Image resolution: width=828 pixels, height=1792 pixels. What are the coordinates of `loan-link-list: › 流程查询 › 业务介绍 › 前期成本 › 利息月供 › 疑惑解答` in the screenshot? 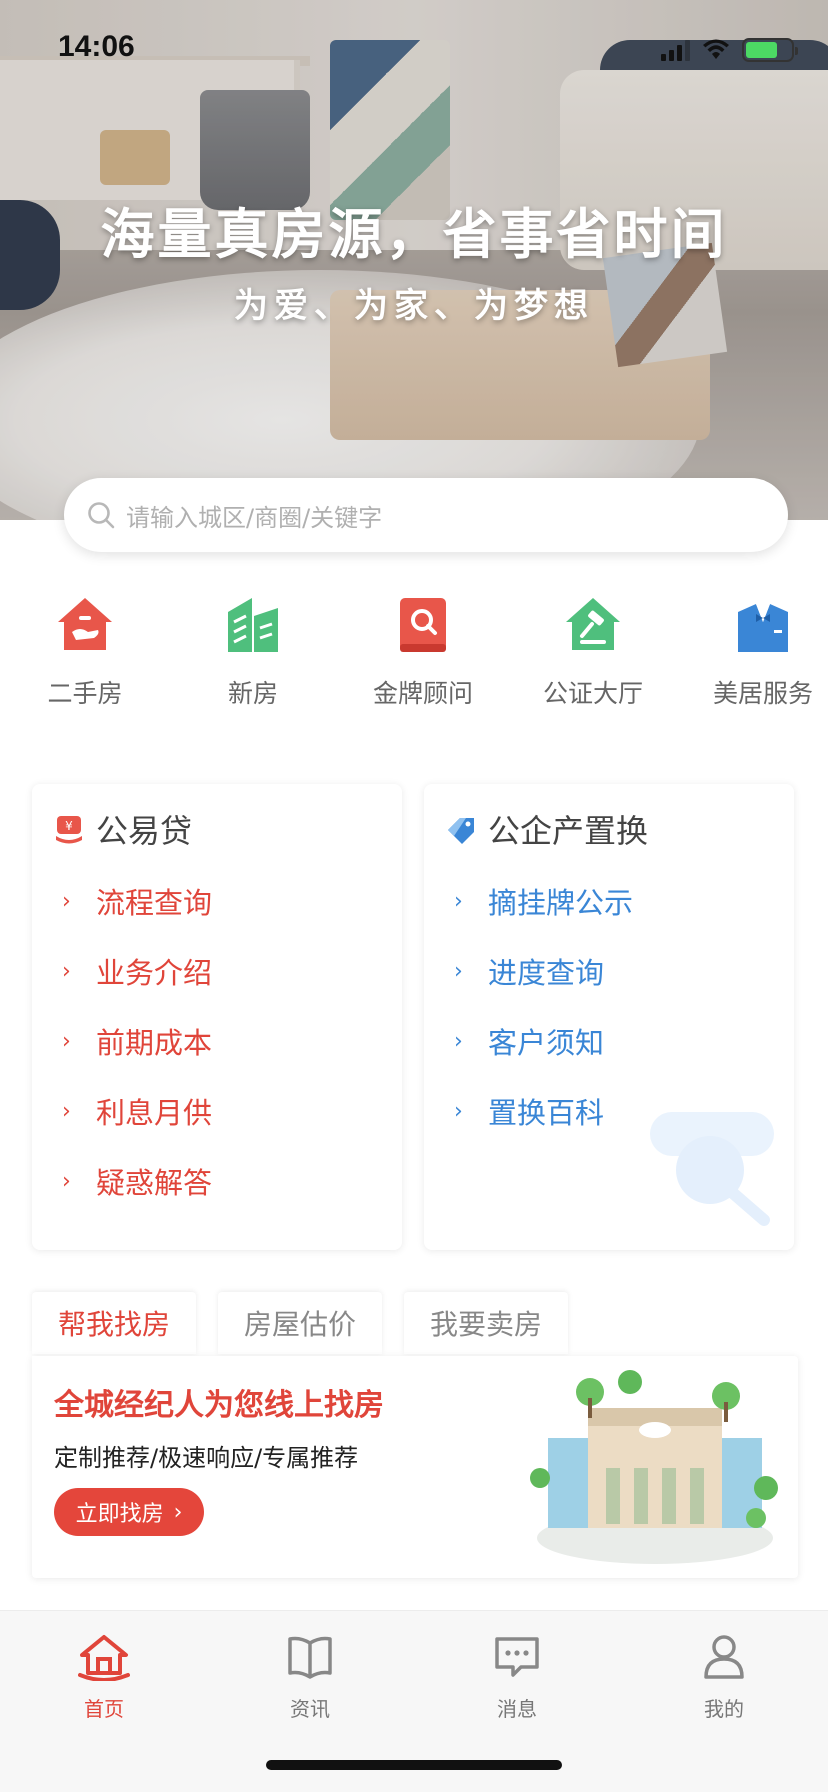 It's located at (137, 1041).